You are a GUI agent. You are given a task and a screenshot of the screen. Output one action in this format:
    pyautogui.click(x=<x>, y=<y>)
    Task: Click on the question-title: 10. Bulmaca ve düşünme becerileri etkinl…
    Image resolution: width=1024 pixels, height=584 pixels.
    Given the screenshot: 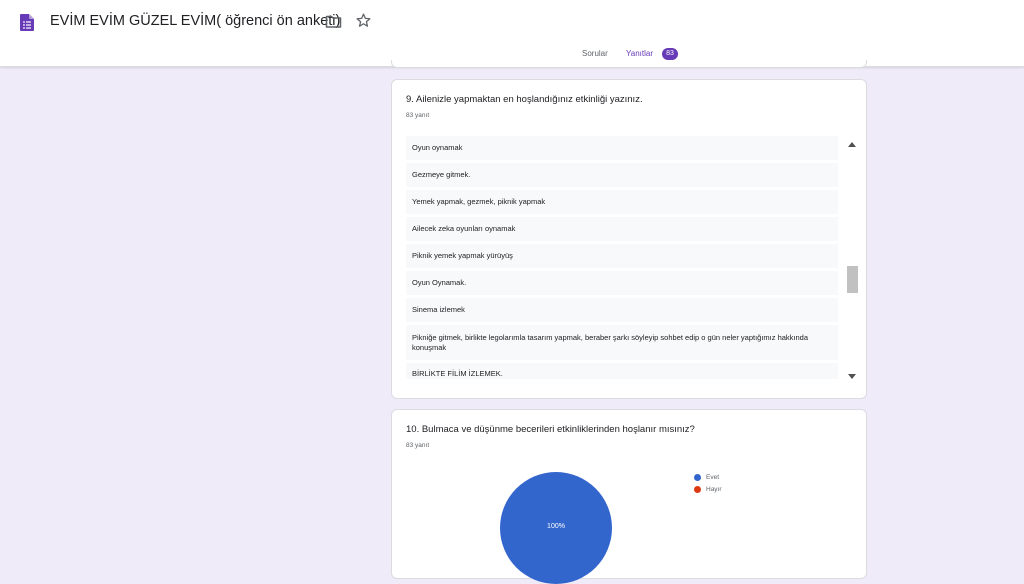 What is the action you would take?
    pyautogui.click(x=550, y=429)
    